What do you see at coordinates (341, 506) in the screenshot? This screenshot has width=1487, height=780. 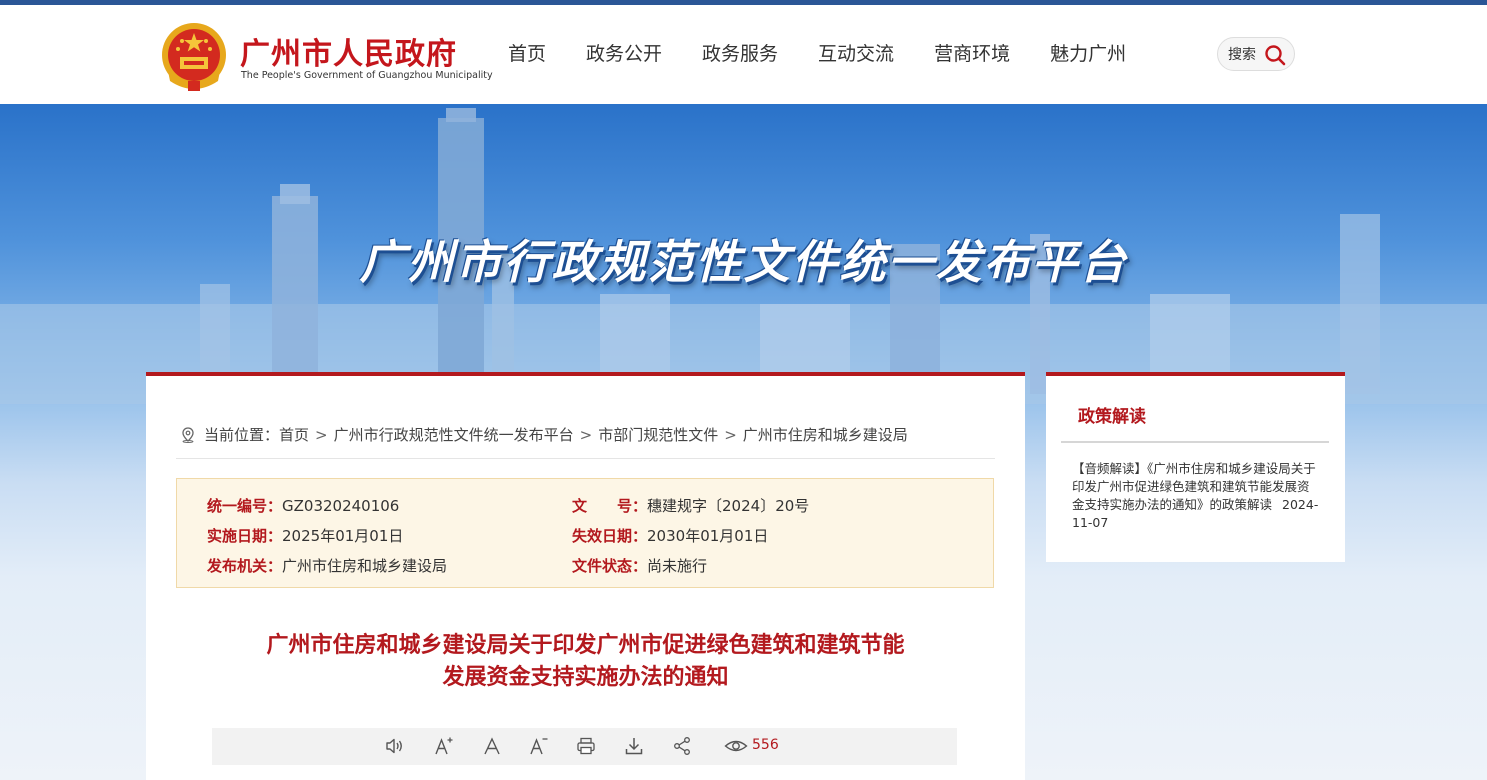 I see `meta-code-value: GZ0320240106` at bounding box center [341, 506].